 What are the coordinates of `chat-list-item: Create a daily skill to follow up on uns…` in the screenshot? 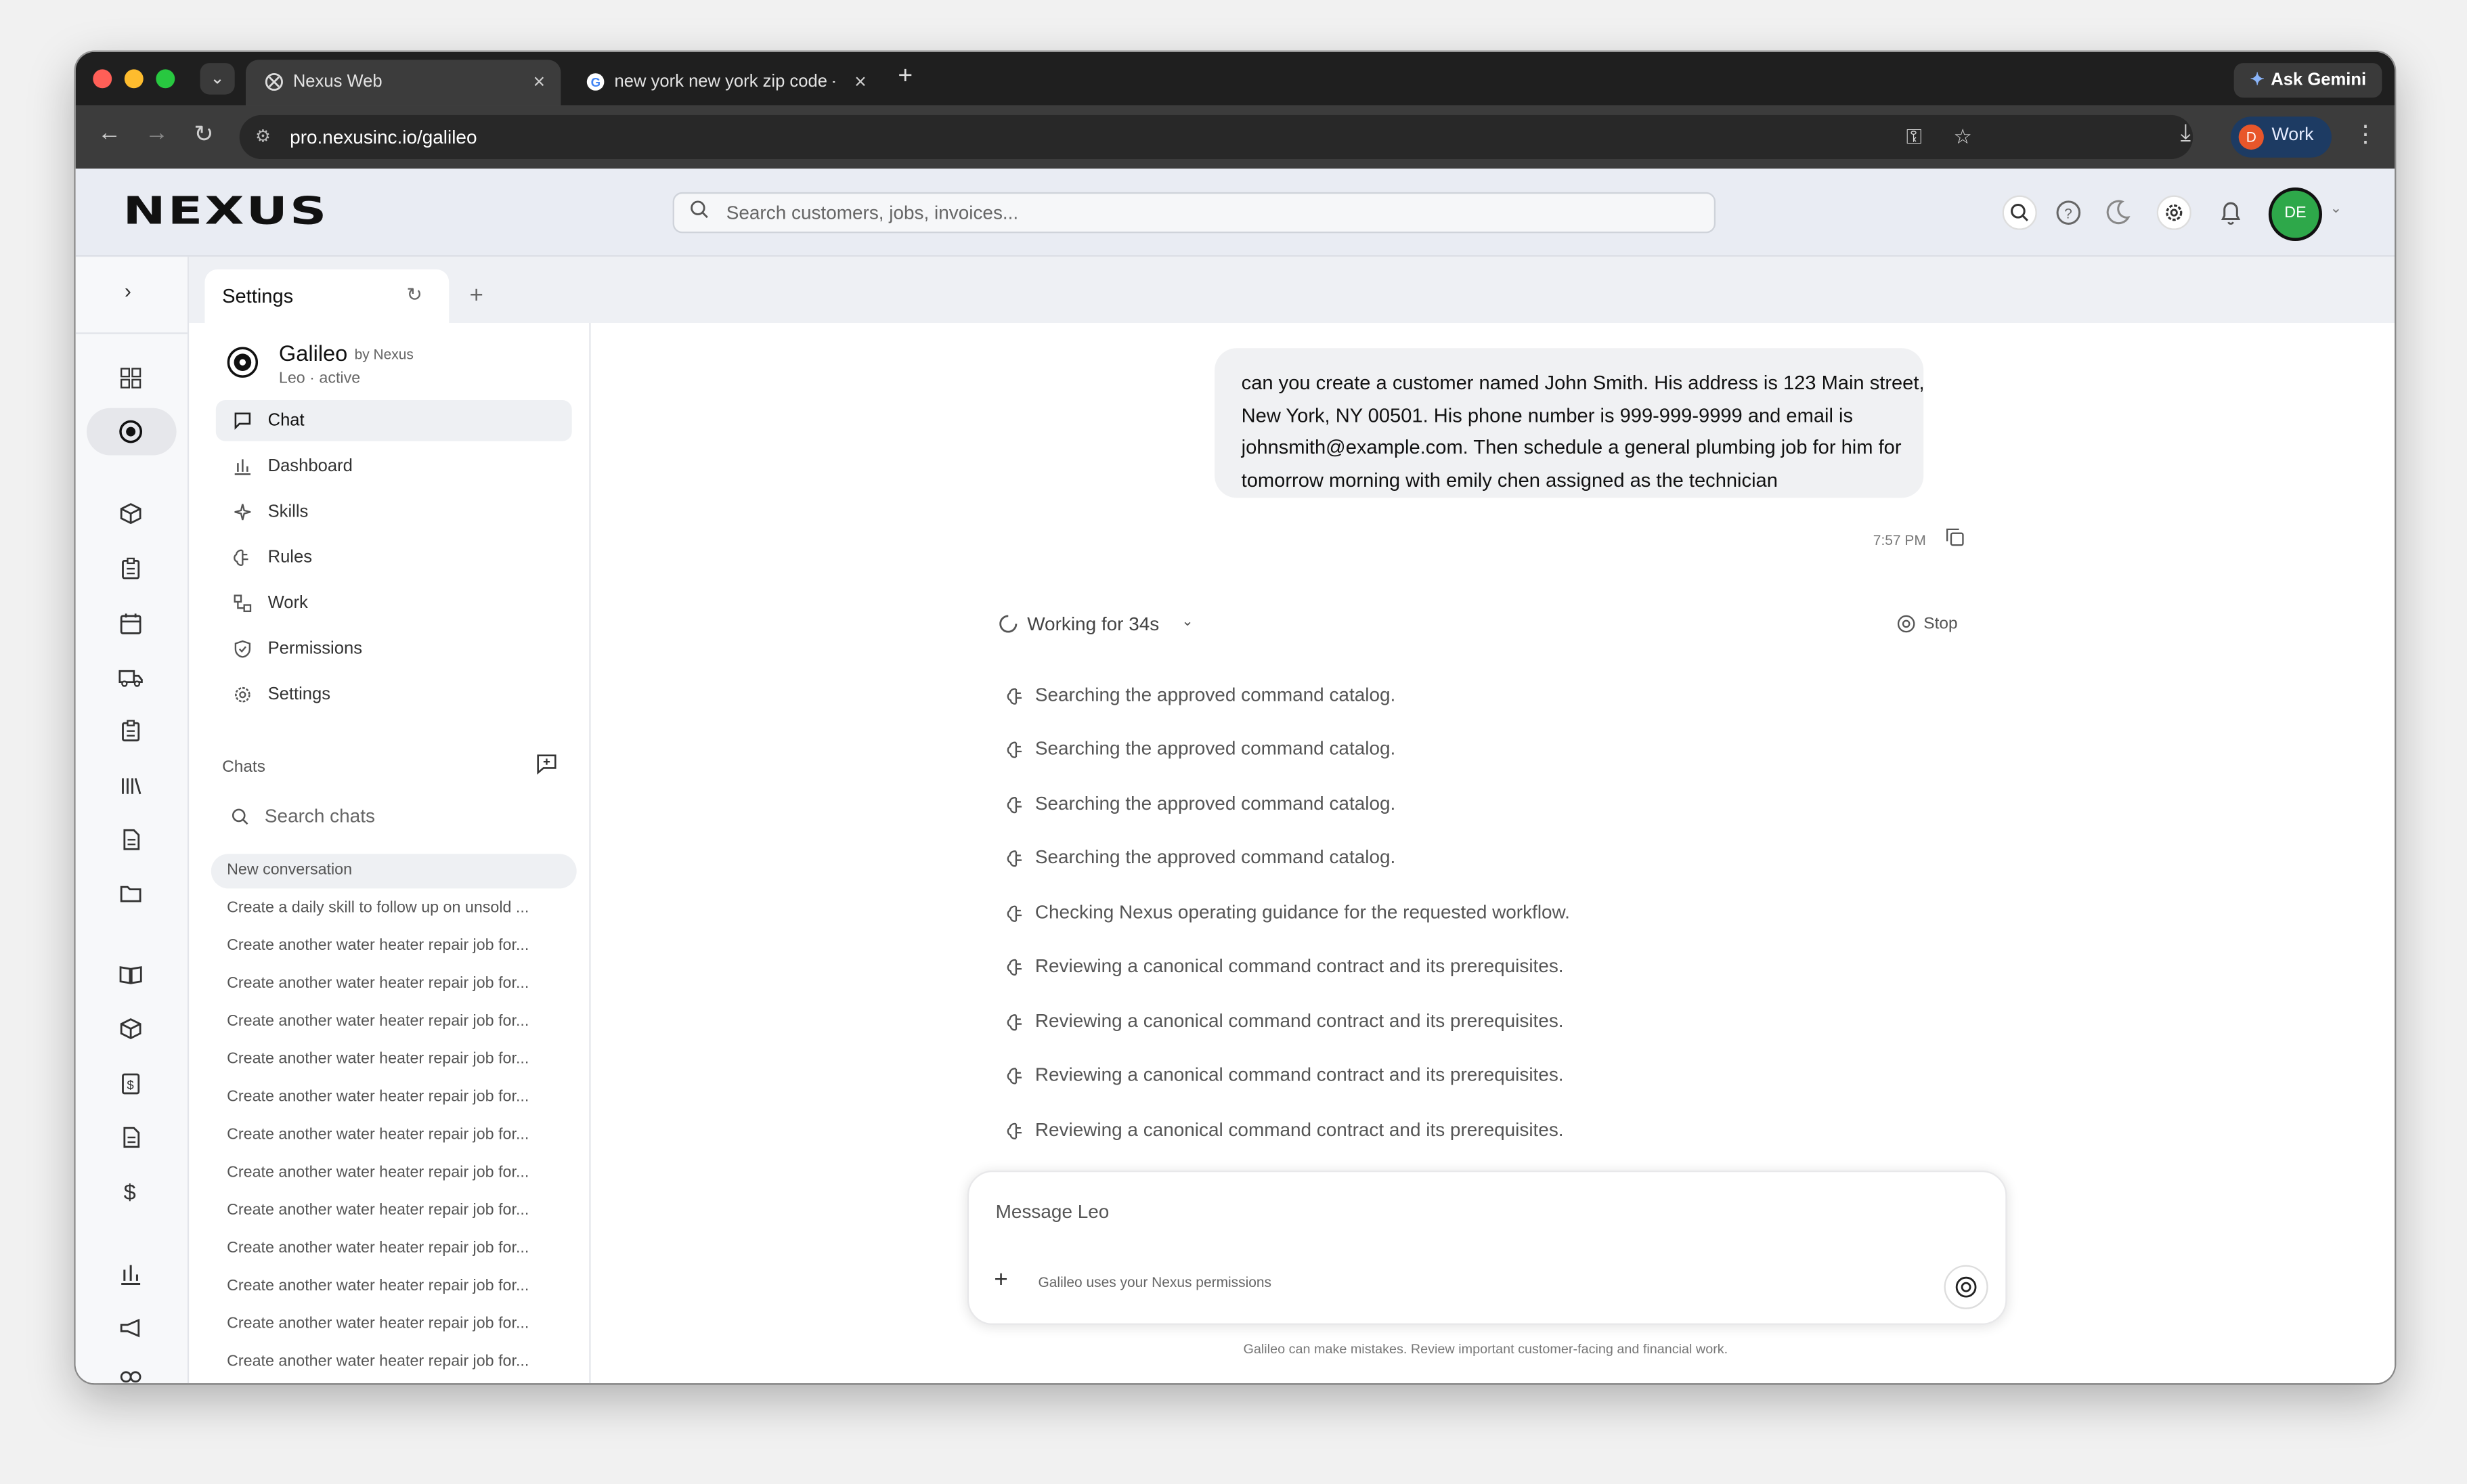 It's located at (394, 909).